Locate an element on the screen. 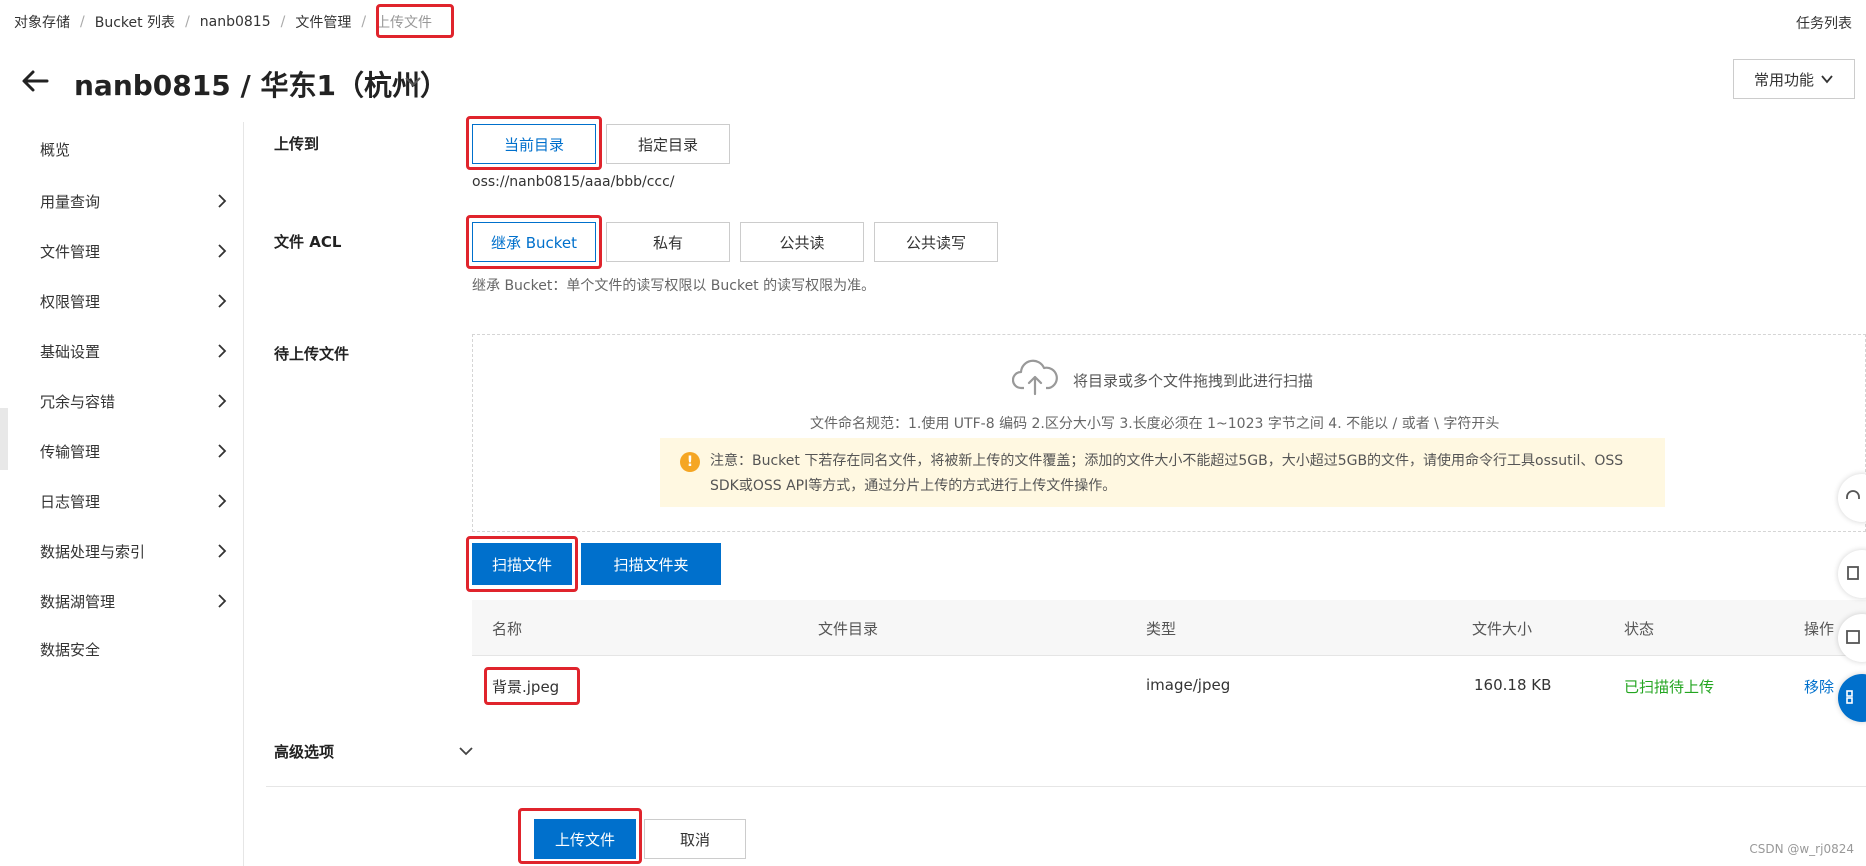  status-badge: 已扫描待上传 is located at coordinates (1669, 687).